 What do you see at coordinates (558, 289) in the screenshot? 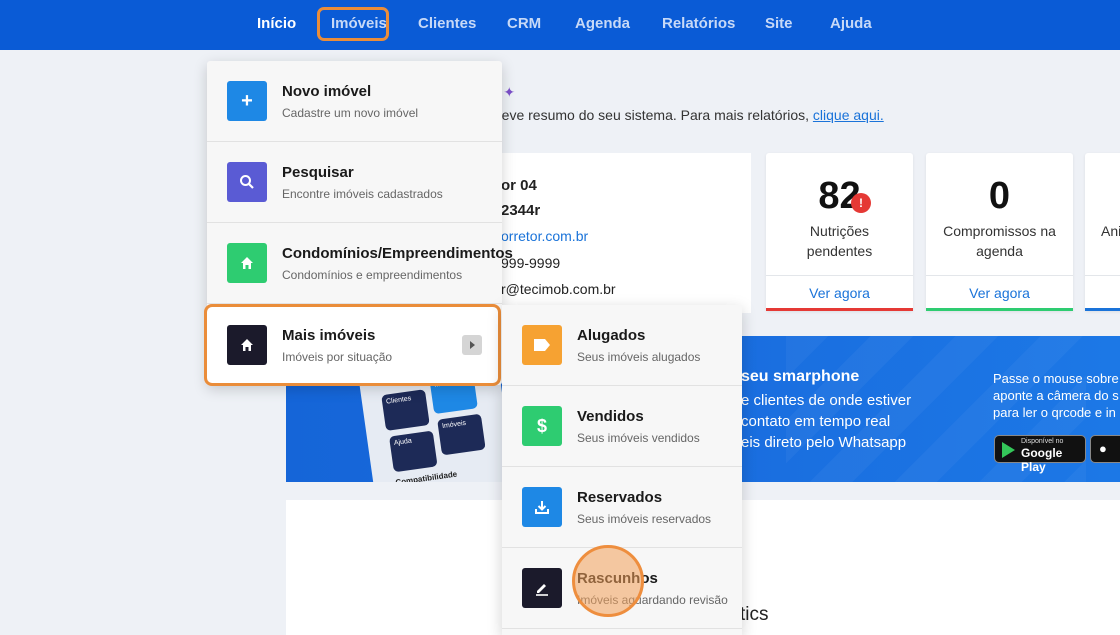
I see `profile-email: r@tecimob.com.br` at bounding box center [558, 289].